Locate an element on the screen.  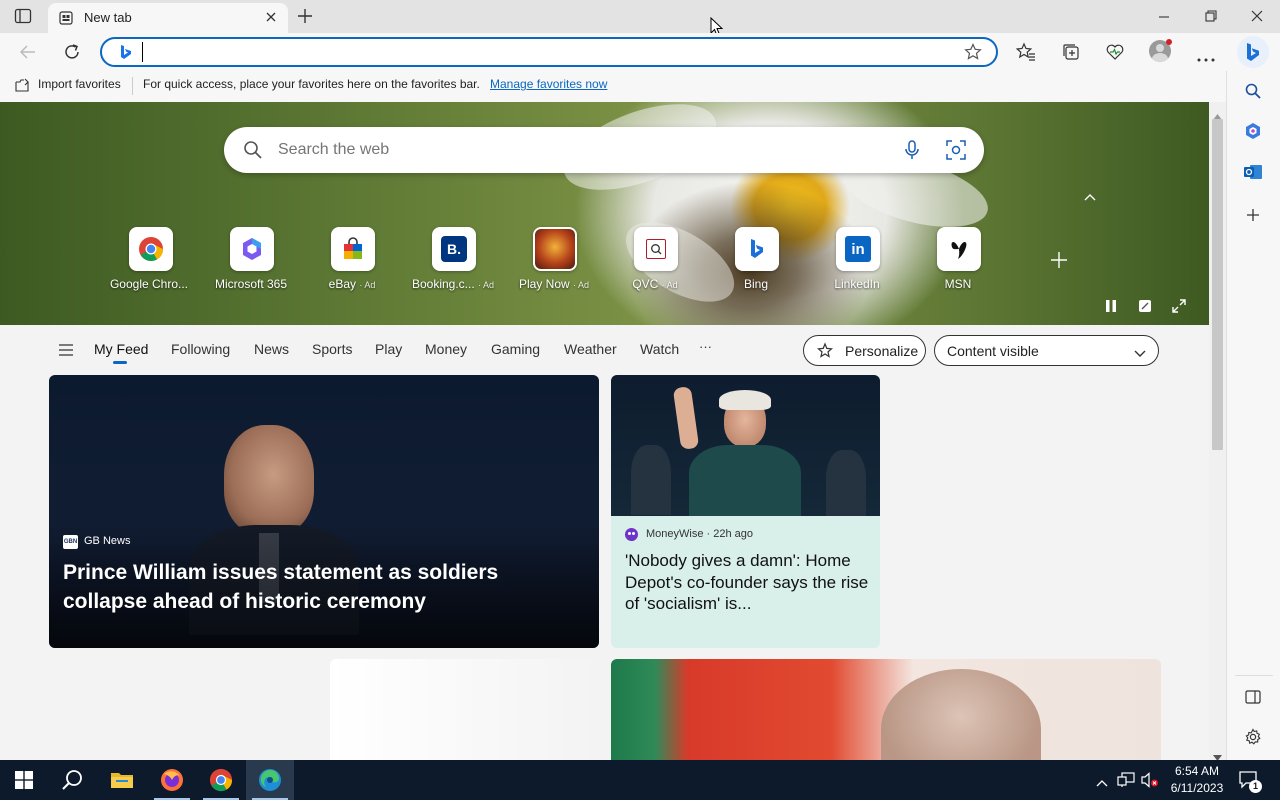
msn-butterfly-icon is located at coordinates (959, 250).